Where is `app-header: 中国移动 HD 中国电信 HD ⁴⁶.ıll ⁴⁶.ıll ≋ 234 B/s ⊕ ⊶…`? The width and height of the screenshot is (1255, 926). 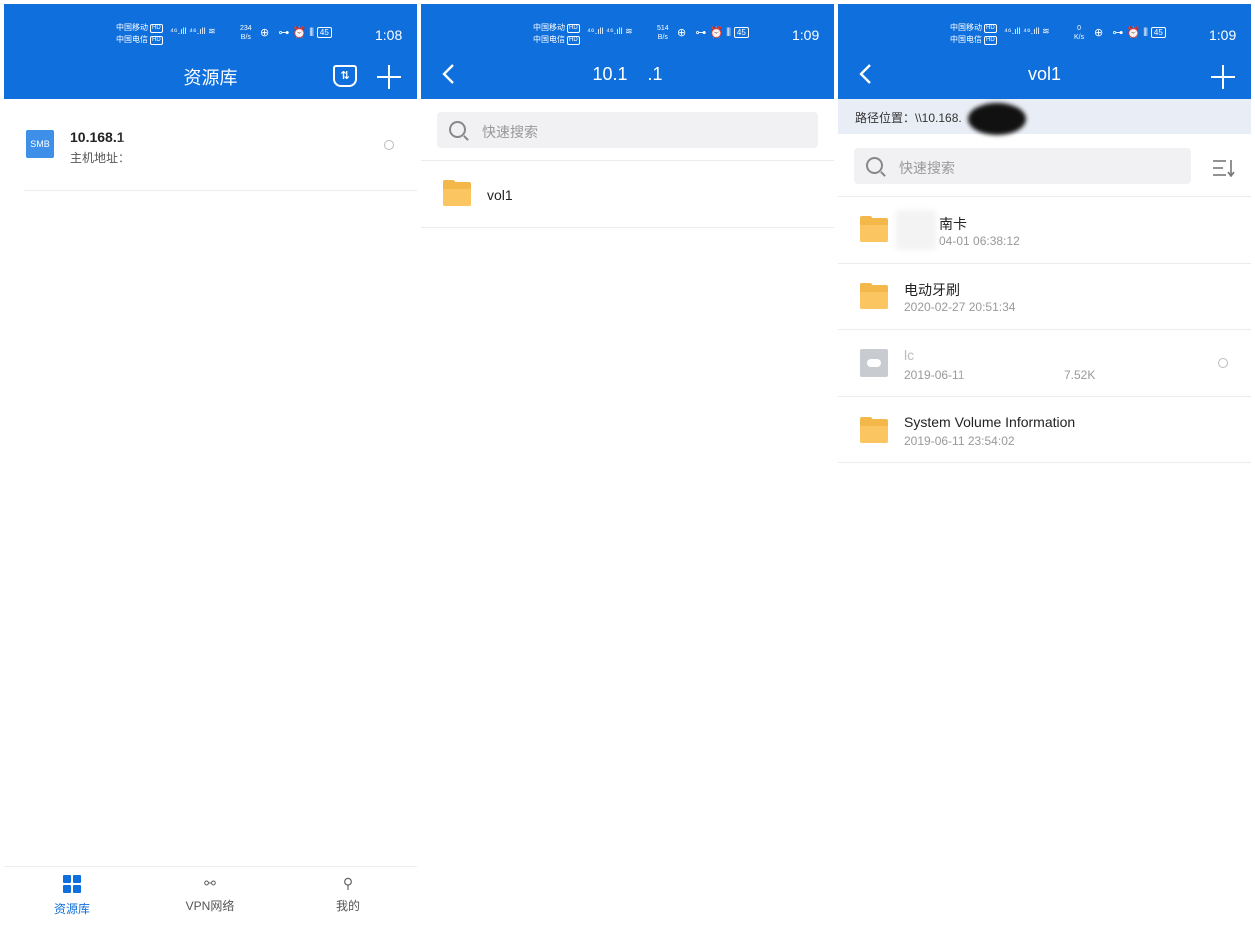
app-header: 中国移动 HD 中国电信 HD ⁴⁶.ıll ⁴⁶.ıll ≋ 234 B/s ⊕ ⊶… is located at coordinates (210, 51).